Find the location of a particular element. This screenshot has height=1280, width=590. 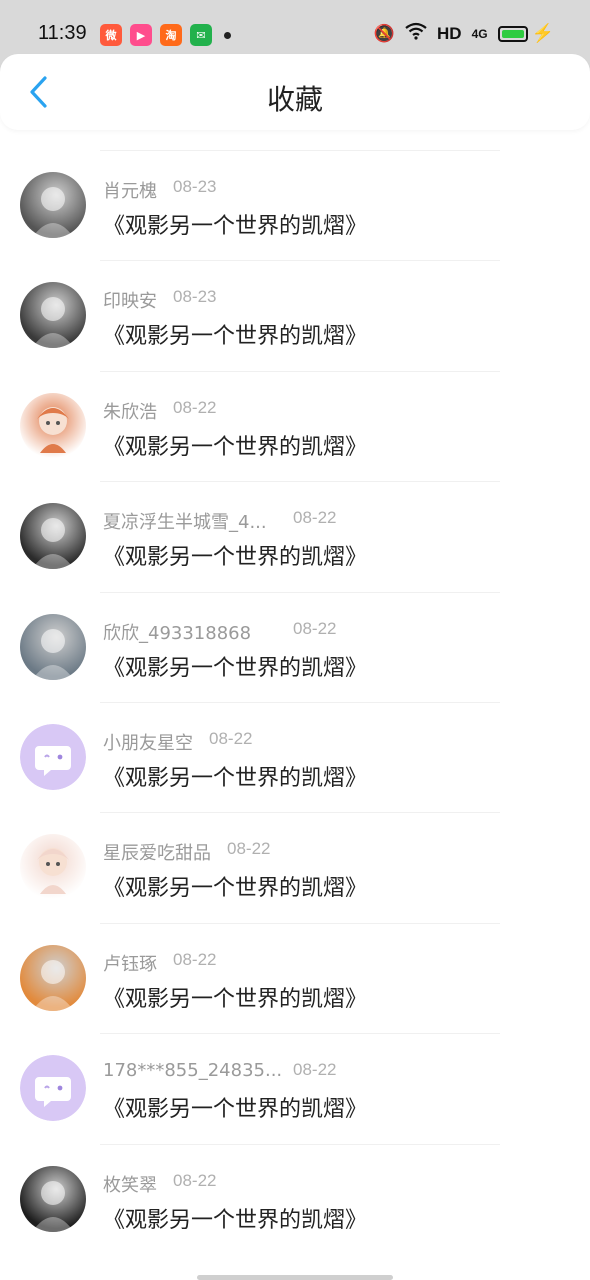

list-item: 枚笑翠 08-22 《观影另一个世界的凯熠》 is located at coordinates (295, 1198).